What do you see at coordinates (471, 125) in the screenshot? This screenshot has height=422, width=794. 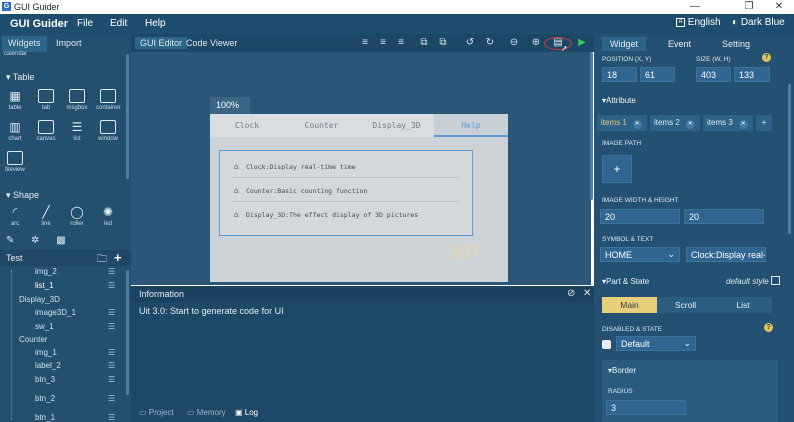 I see `screen-tab-help: Help` at bounding box center [471, 125].